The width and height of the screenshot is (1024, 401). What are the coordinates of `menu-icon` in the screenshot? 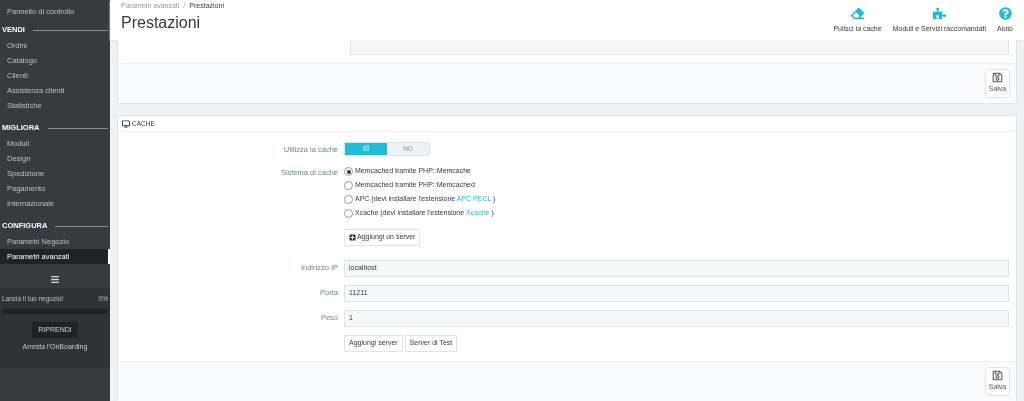 It's located at (55, 279).